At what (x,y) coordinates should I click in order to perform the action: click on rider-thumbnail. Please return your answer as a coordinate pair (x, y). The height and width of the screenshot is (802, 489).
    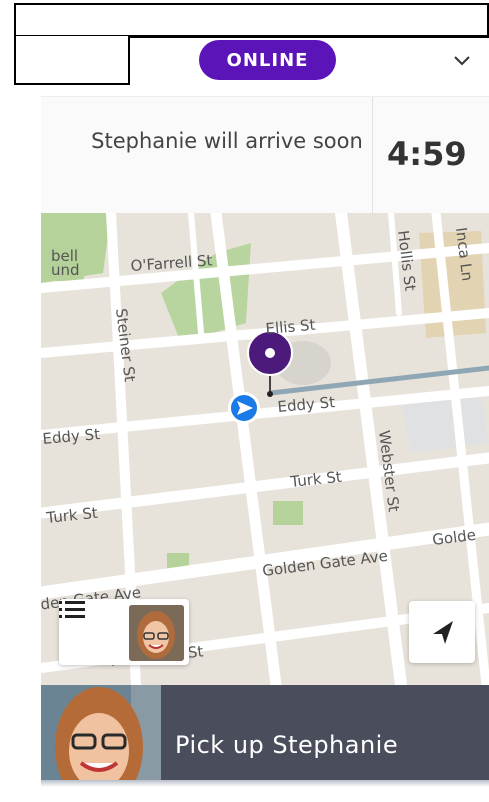
    Looking at the image, I should click on (156, 633).